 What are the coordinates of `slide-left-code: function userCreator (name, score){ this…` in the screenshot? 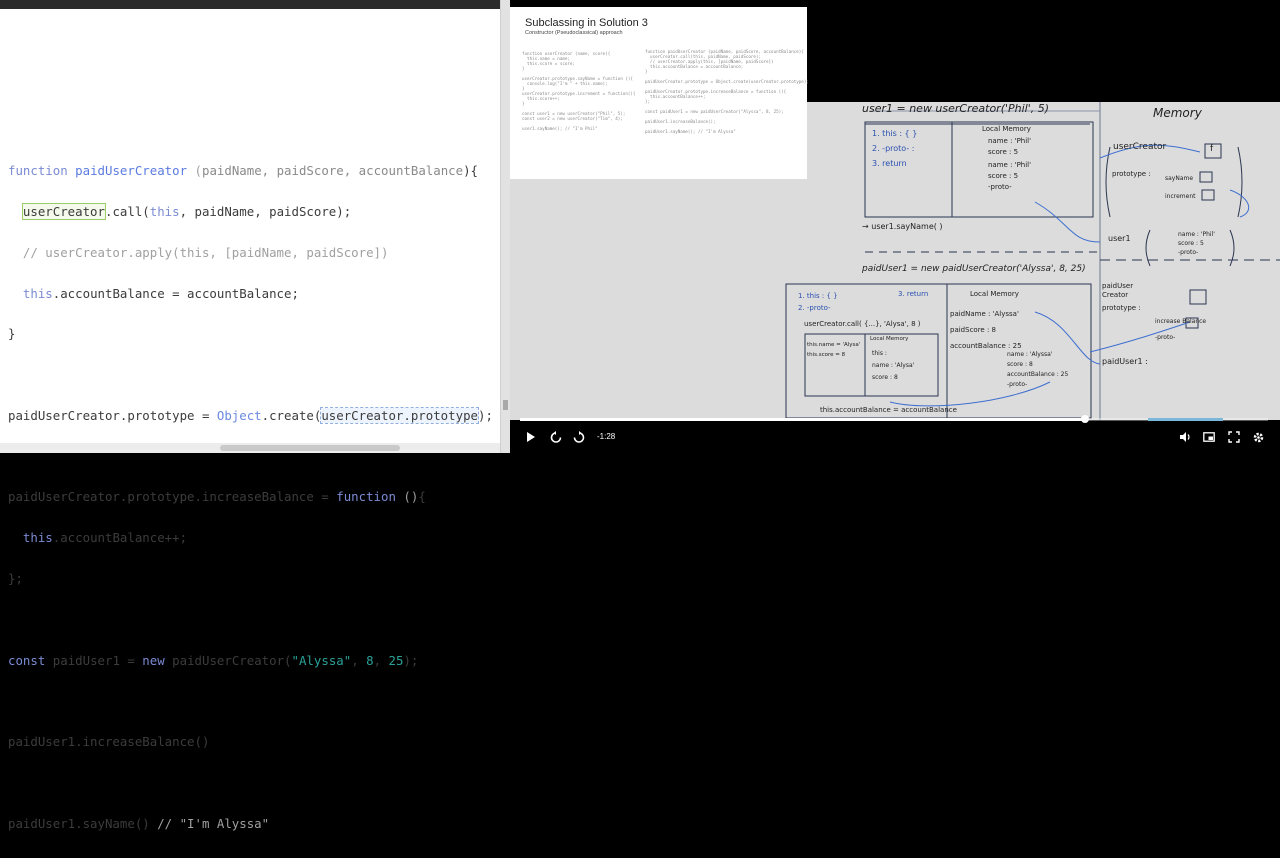 It's located at (579, 91).